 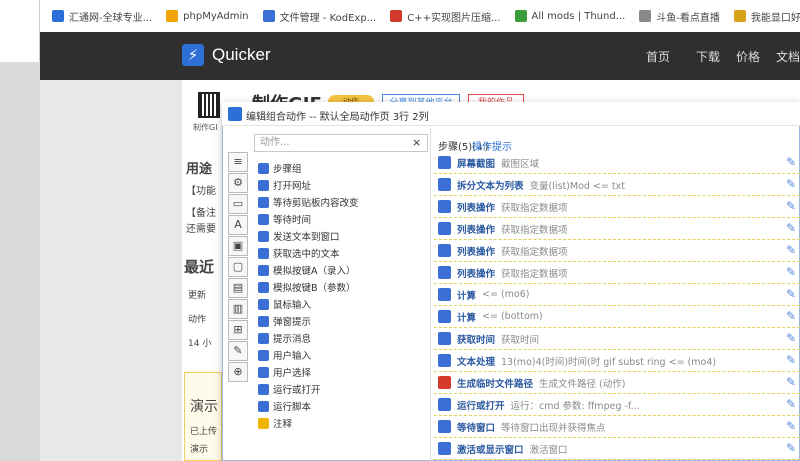 I want to click on step-row: 激活或显示窗口 激活窗口 ✎, so click(x=617, y=449).